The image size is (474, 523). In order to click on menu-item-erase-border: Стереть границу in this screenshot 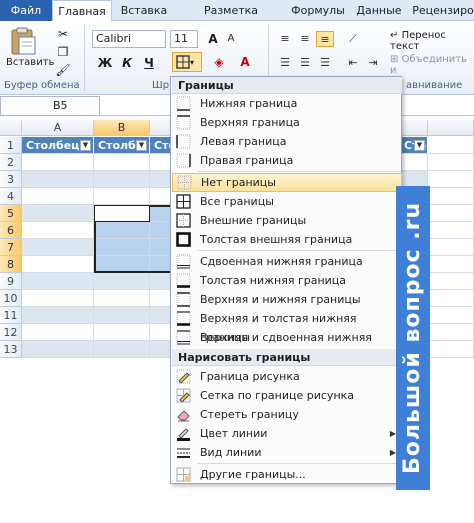, I will do `click(287, 414)`.